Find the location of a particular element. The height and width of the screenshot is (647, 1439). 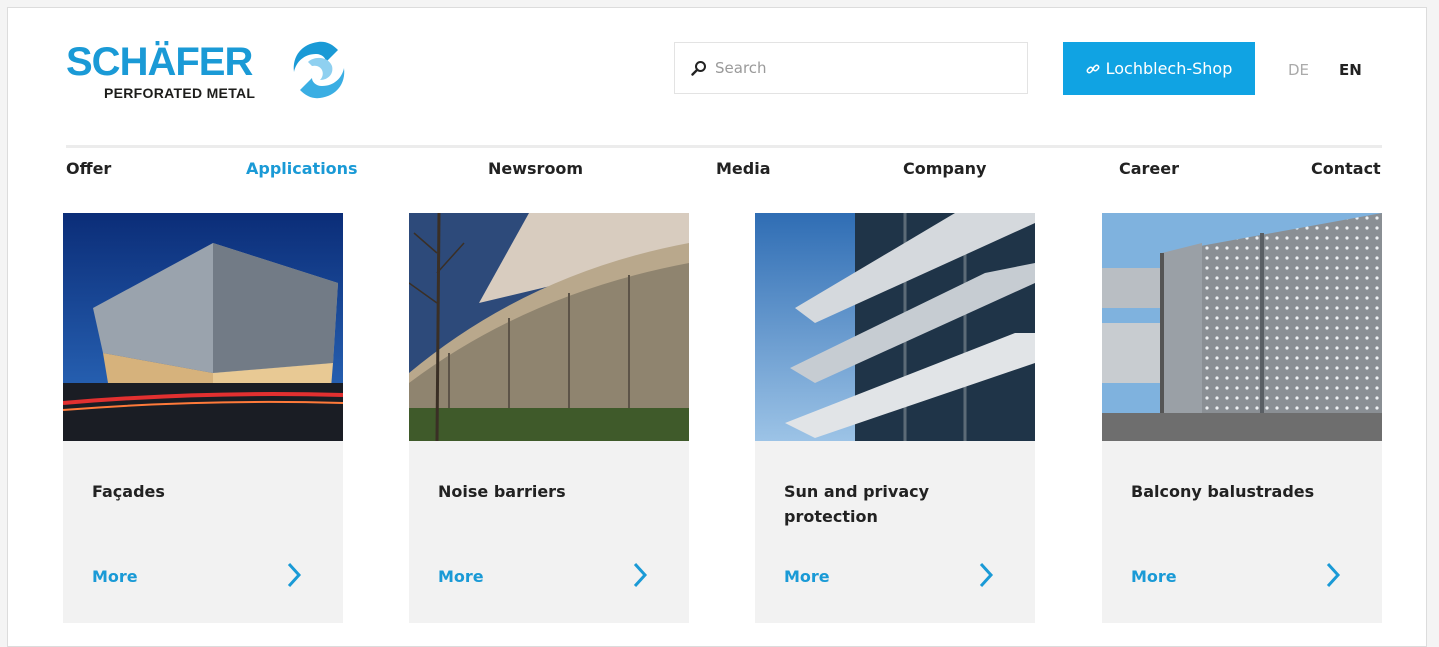

card-title: Façades is located at coordinates (128, 491).